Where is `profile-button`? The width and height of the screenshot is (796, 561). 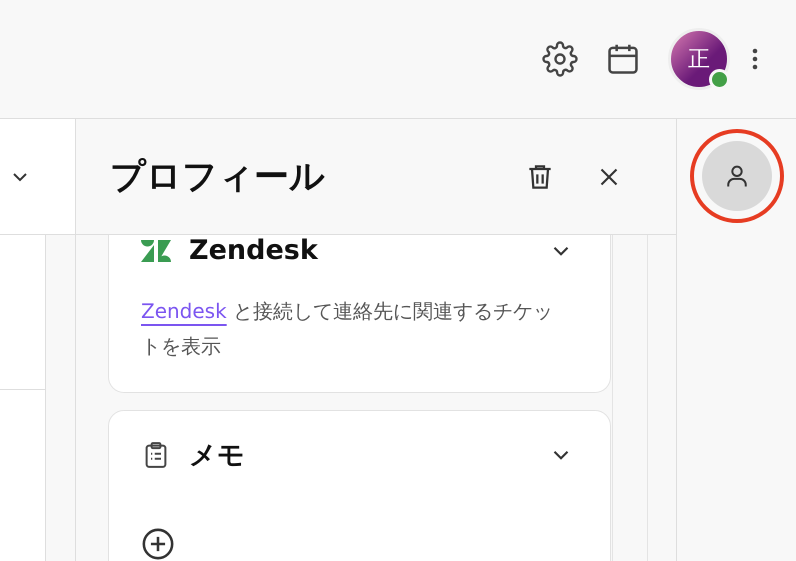 profile-button is located at coordinates (737, 176).